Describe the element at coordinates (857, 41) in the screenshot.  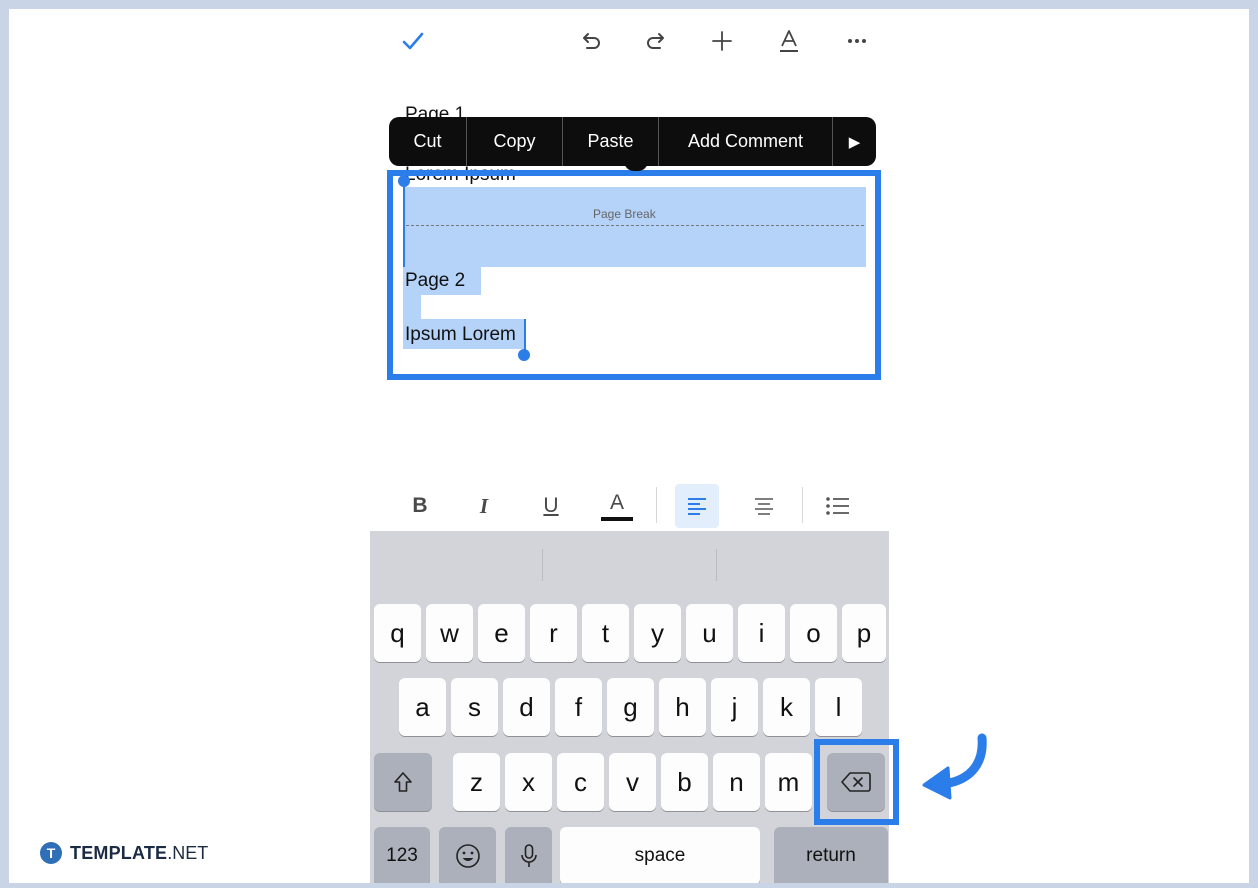
I see `more-icon` at that location.